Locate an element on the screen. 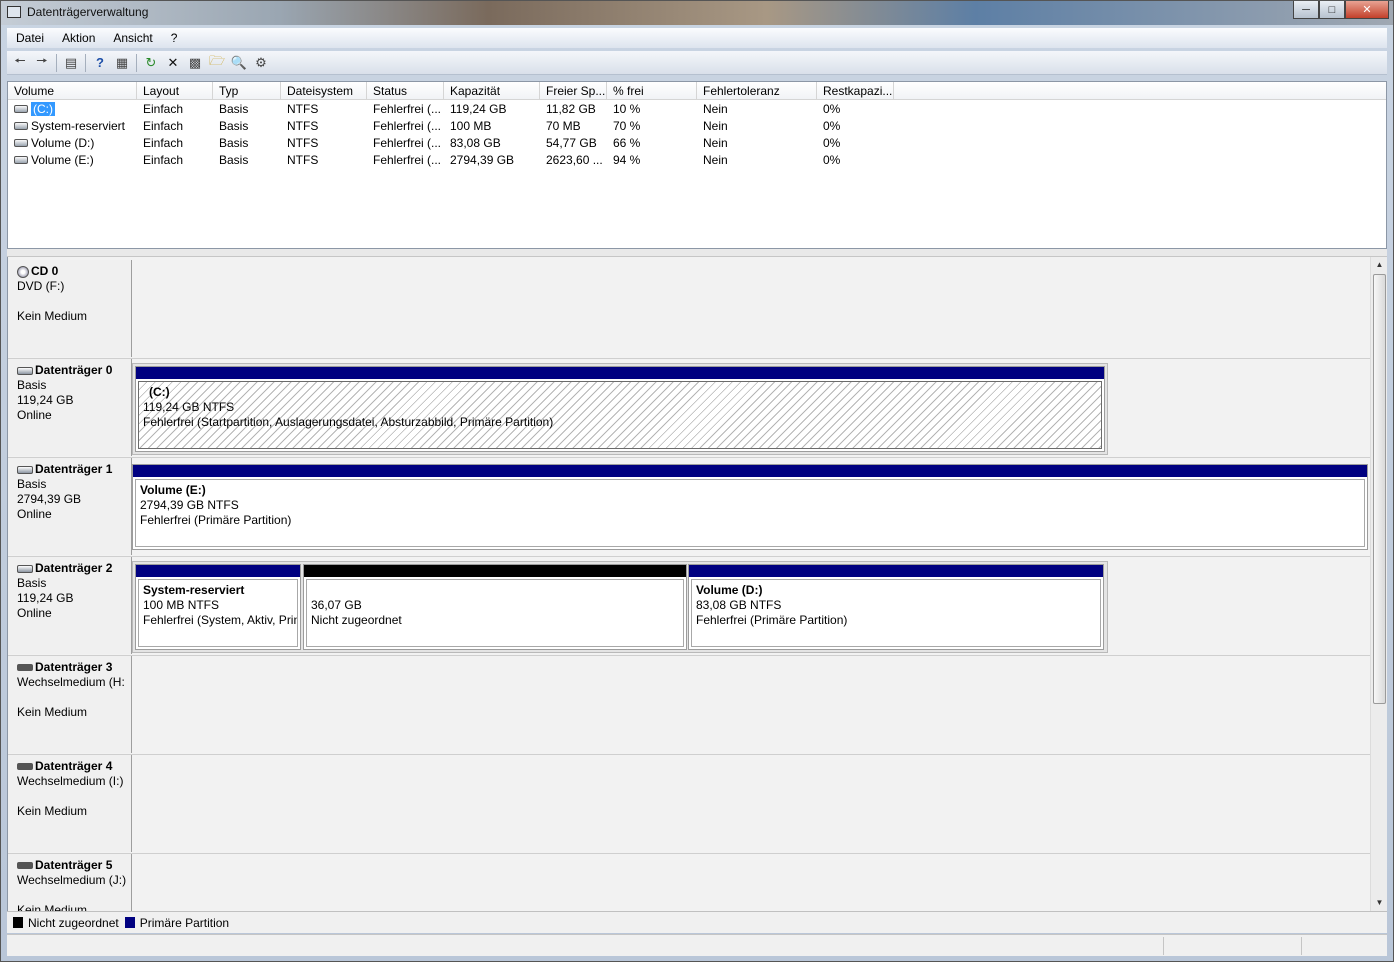 Image resolution: width=1394 pixels, height=962 pixels. scroll-down-icon: ▼ is located at coordinates (1379, 903).